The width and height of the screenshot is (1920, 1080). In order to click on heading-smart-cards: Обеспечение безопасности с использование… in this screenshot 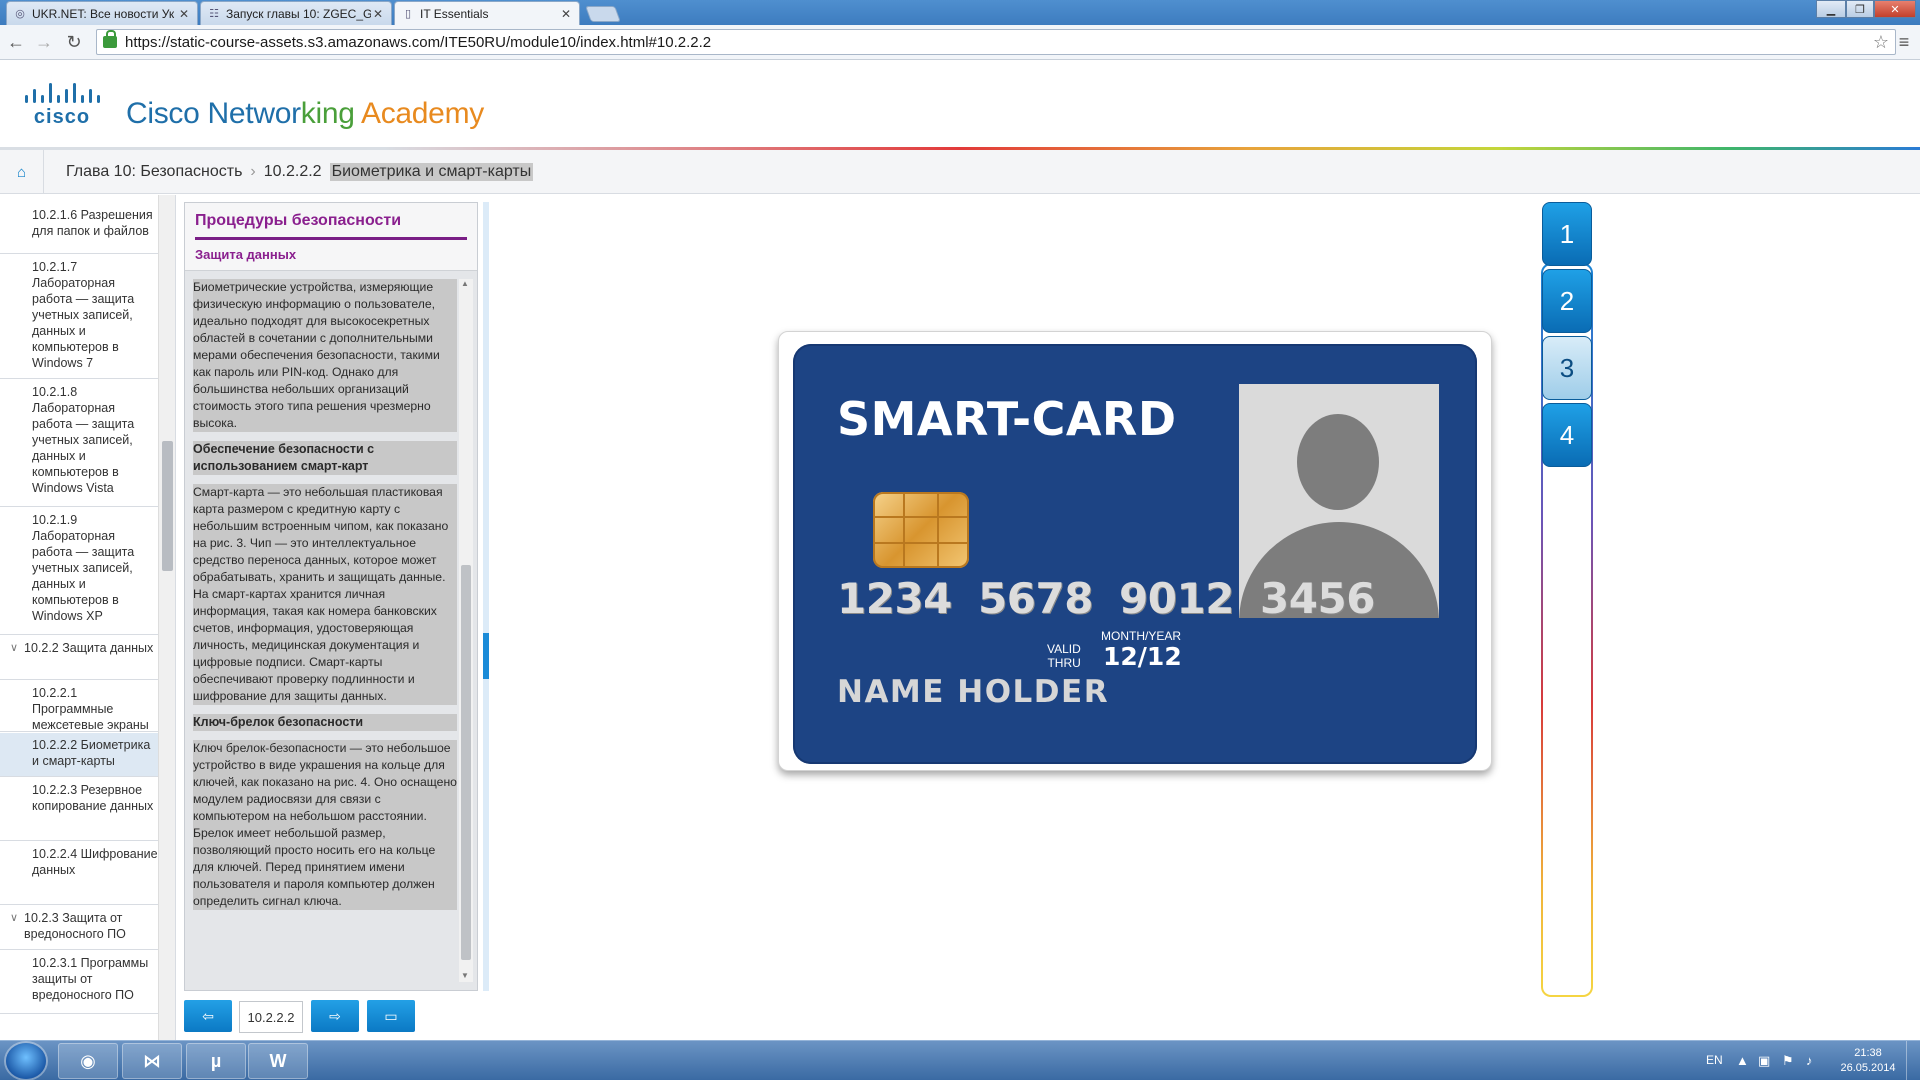, I will do `click(325, 458)`.